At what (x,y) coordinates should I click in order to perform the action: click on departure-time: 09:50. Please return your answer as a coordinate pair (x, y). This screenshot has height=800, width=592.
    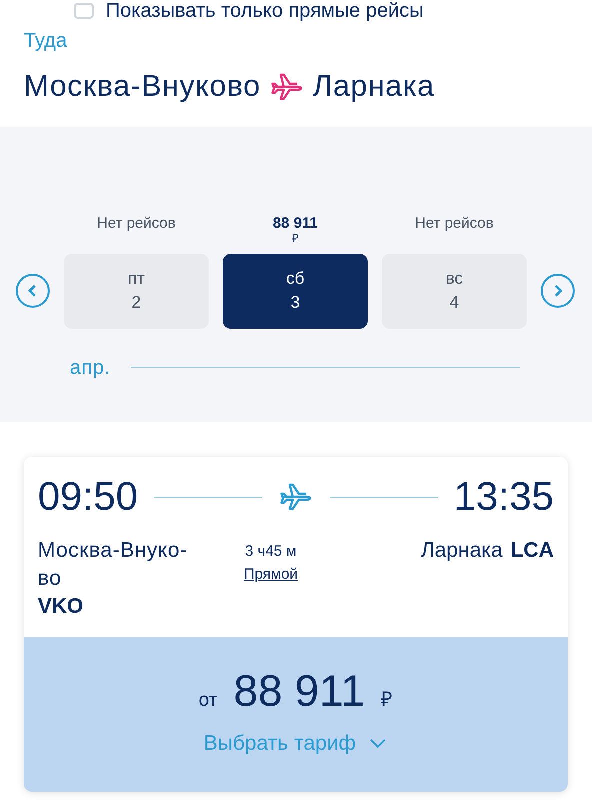
    Looking at the image, I should click on (88, 497).